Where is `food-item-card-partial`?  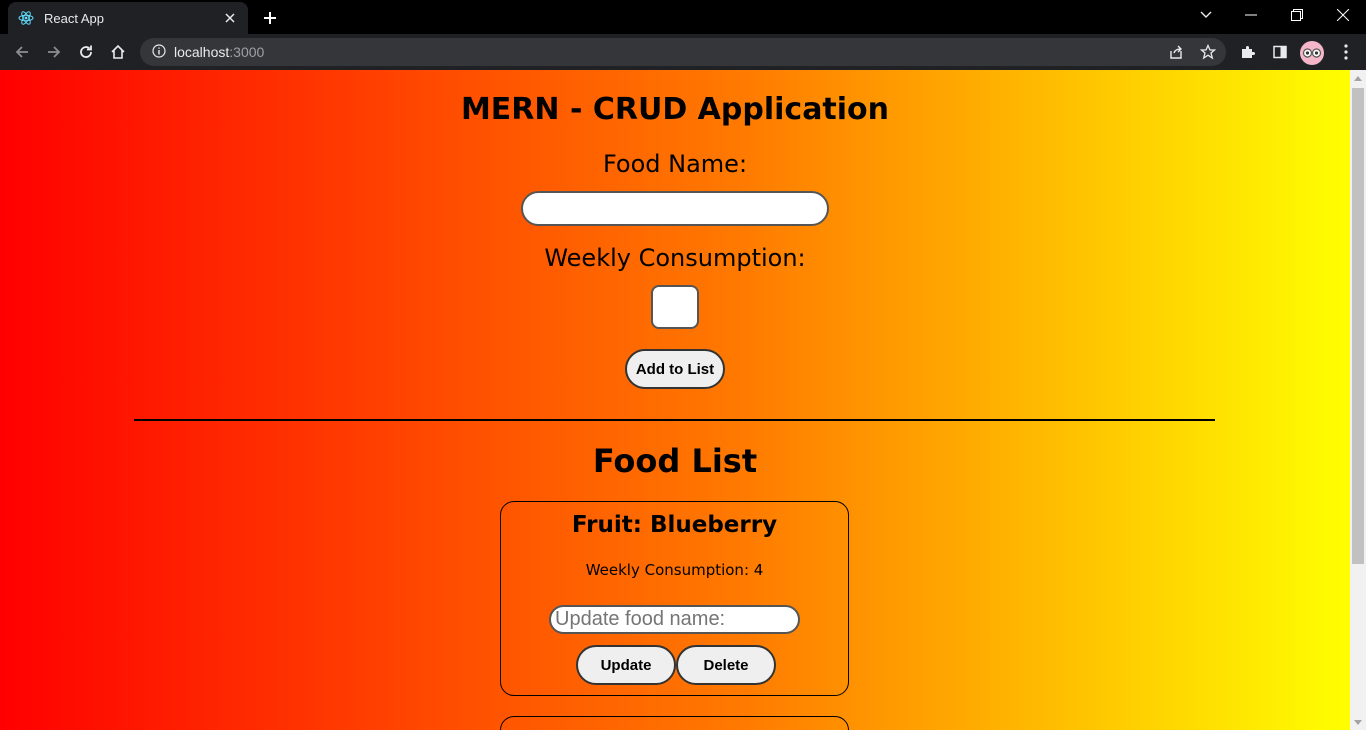 food-item-card-partial is located at coordinates (674, 723).